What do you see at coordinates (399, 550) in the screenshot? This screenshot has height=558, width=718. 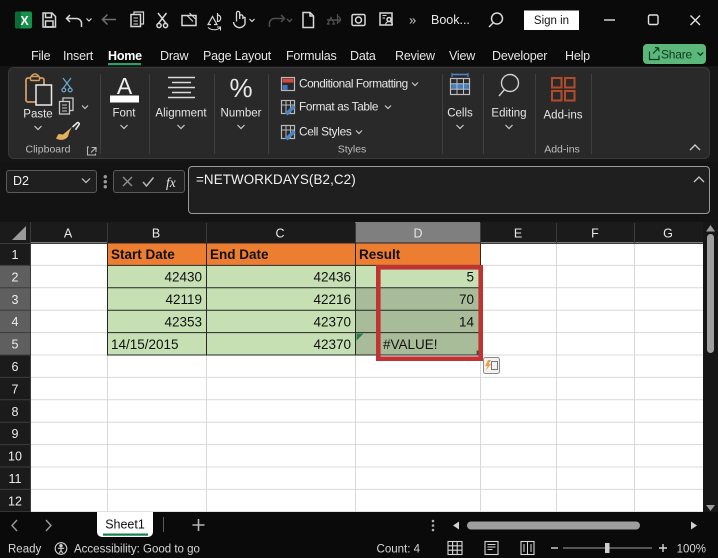 I see `svg-text: Count: 4` at bounding box center [399, 550].